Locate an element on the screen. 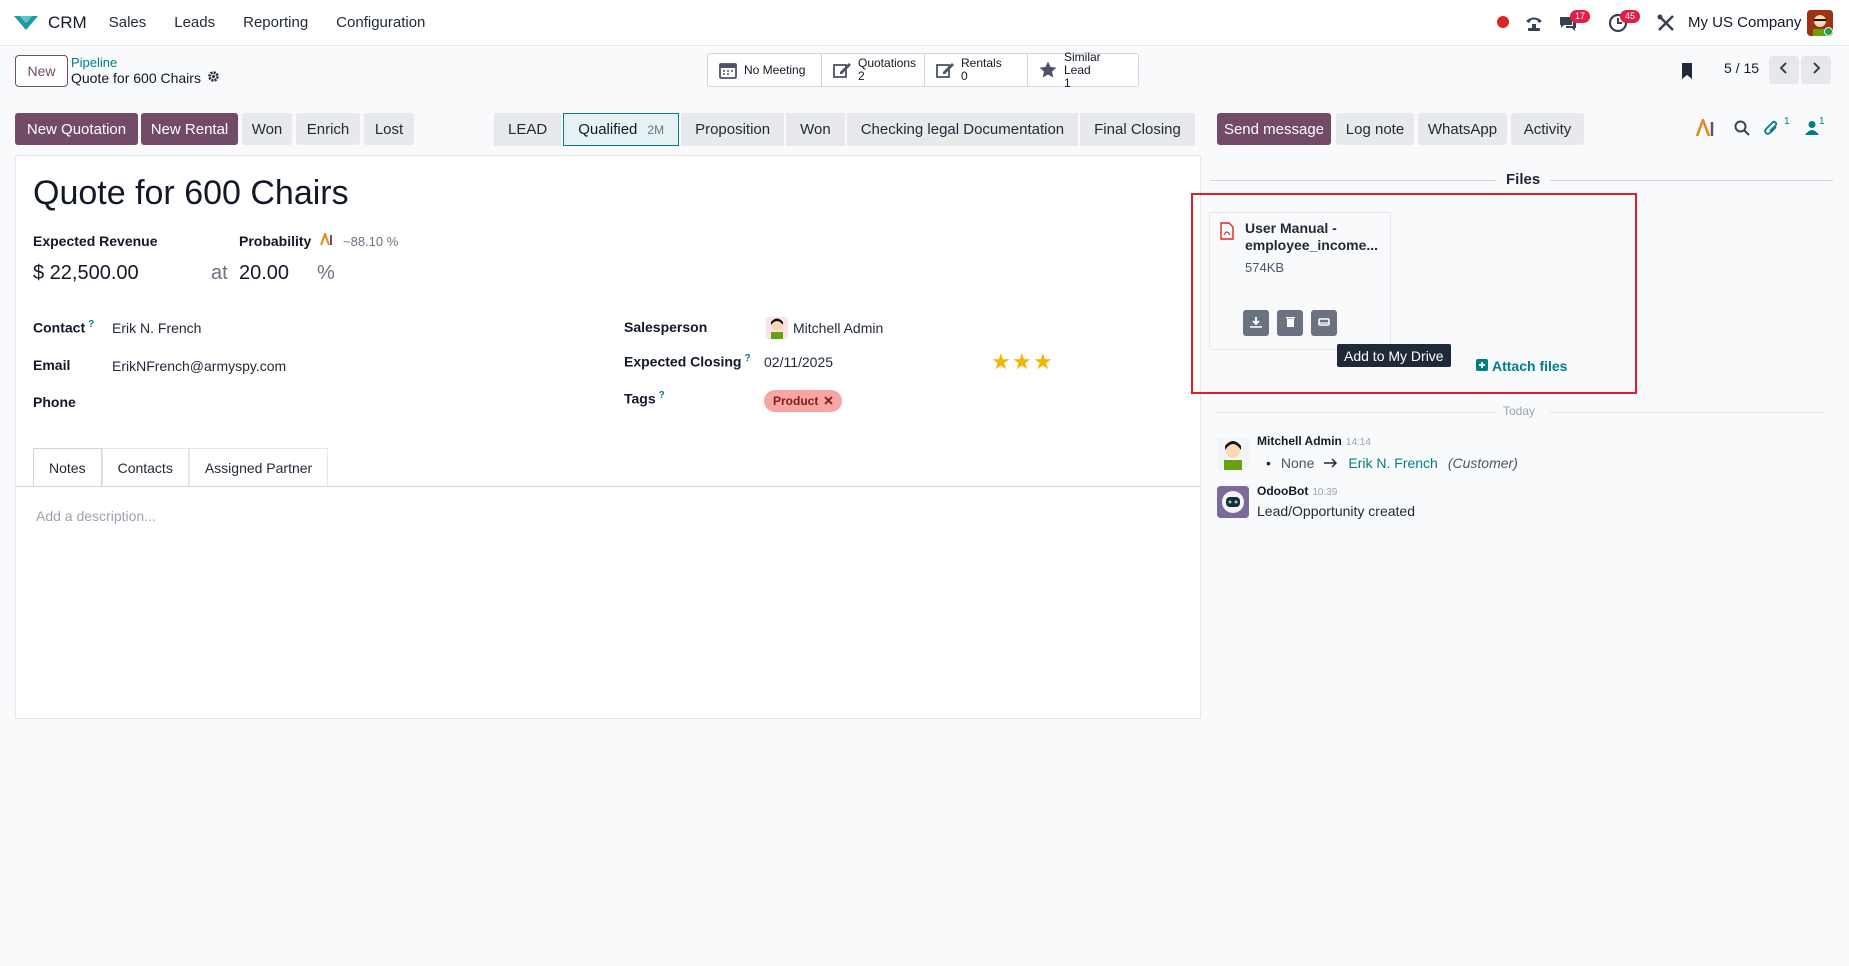 Image resolution: width=1849 pixels, height=966 pixels. expected-revenue-field: $ 22,500.00 is located at coordinates (86, 273).